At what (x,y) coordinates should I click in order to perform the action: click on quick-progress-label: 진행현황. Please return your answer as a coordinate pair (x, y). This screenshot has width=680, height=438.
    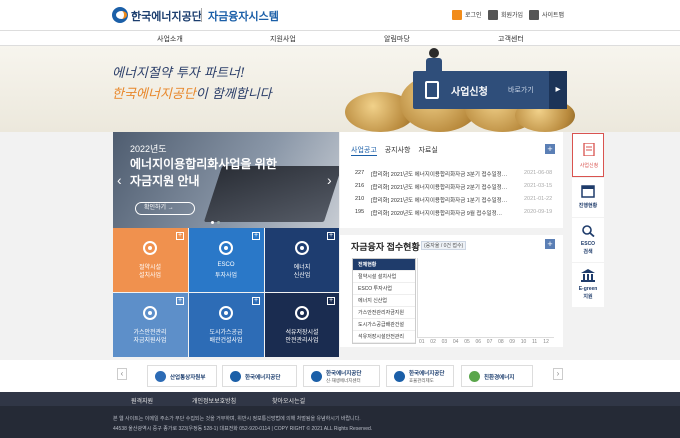
    Looking at the image, I should click on (588, 206).